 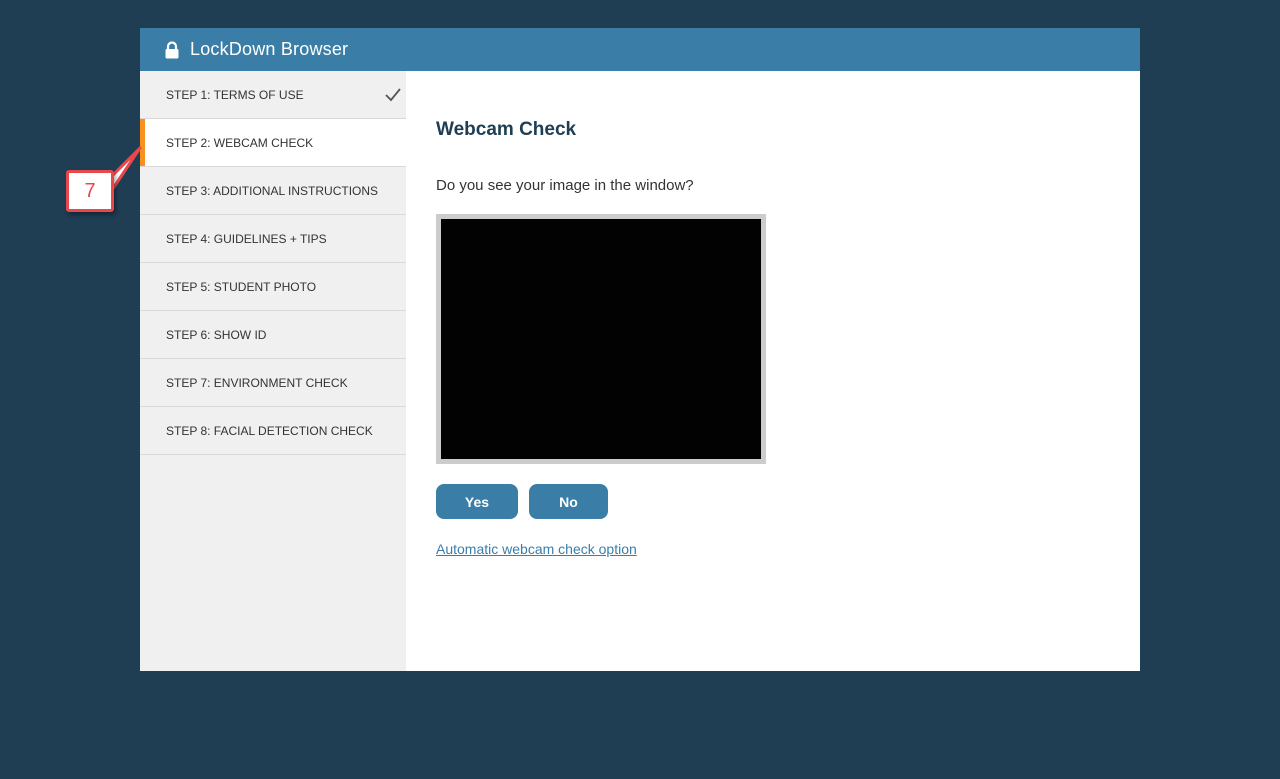 I want to click on step-student-photo: STEP 5: STUDENT PHOTO, so click(x=273, y=287).